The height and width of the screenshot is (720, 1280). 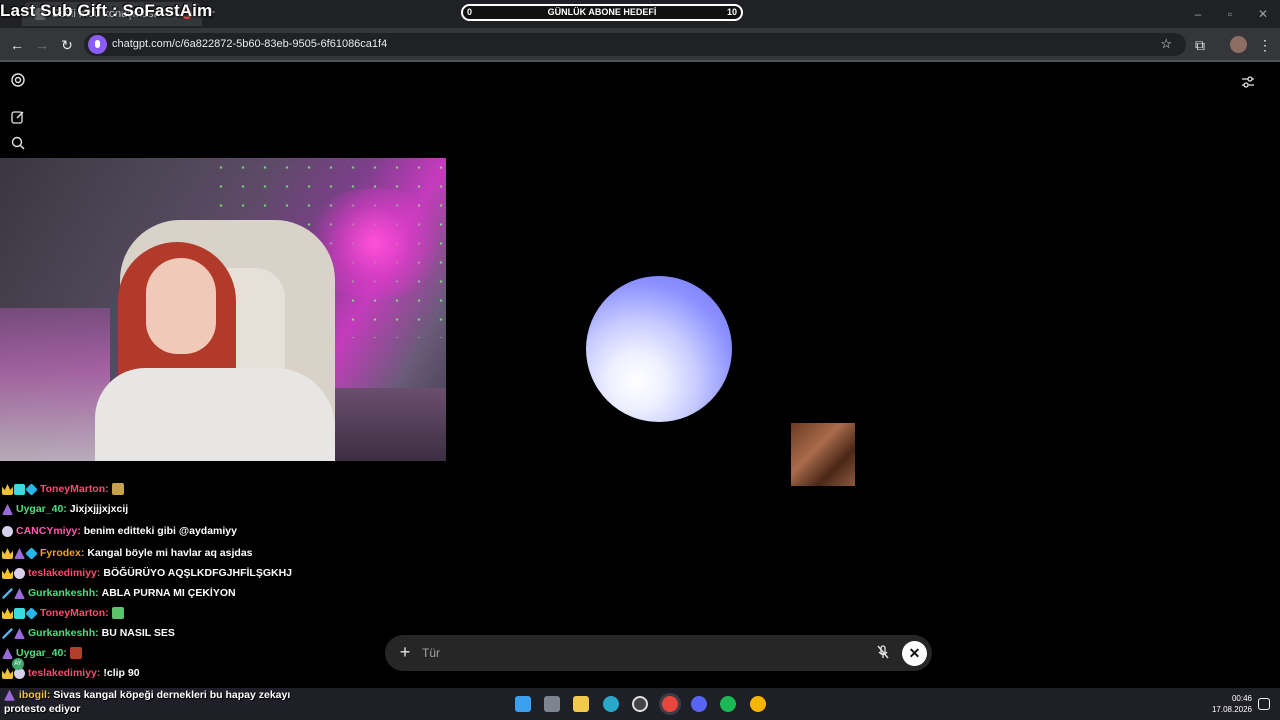 What do you see at coordinates (1263, 14) in the screenshot?
I see `window-close-button: ✕` at bounding box center [1263, 14].